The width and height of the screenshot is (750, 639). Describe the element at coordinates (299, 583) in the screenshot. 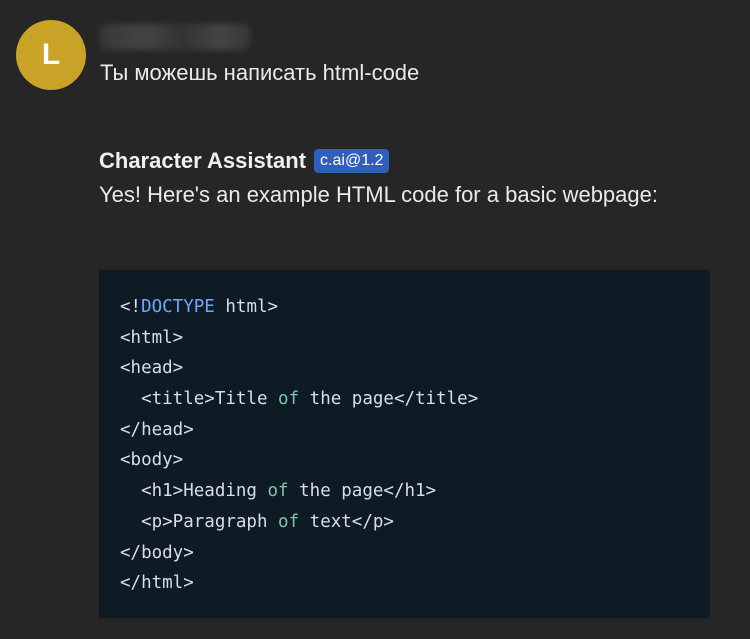

I see `code-line: </html>` at that location.